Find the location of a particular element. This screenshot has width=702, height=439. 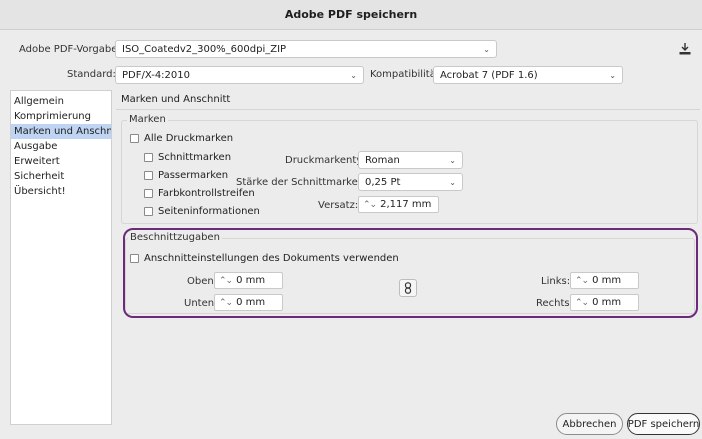

save-pdf-button: PDF speichern is located at coordinates (663, 424).